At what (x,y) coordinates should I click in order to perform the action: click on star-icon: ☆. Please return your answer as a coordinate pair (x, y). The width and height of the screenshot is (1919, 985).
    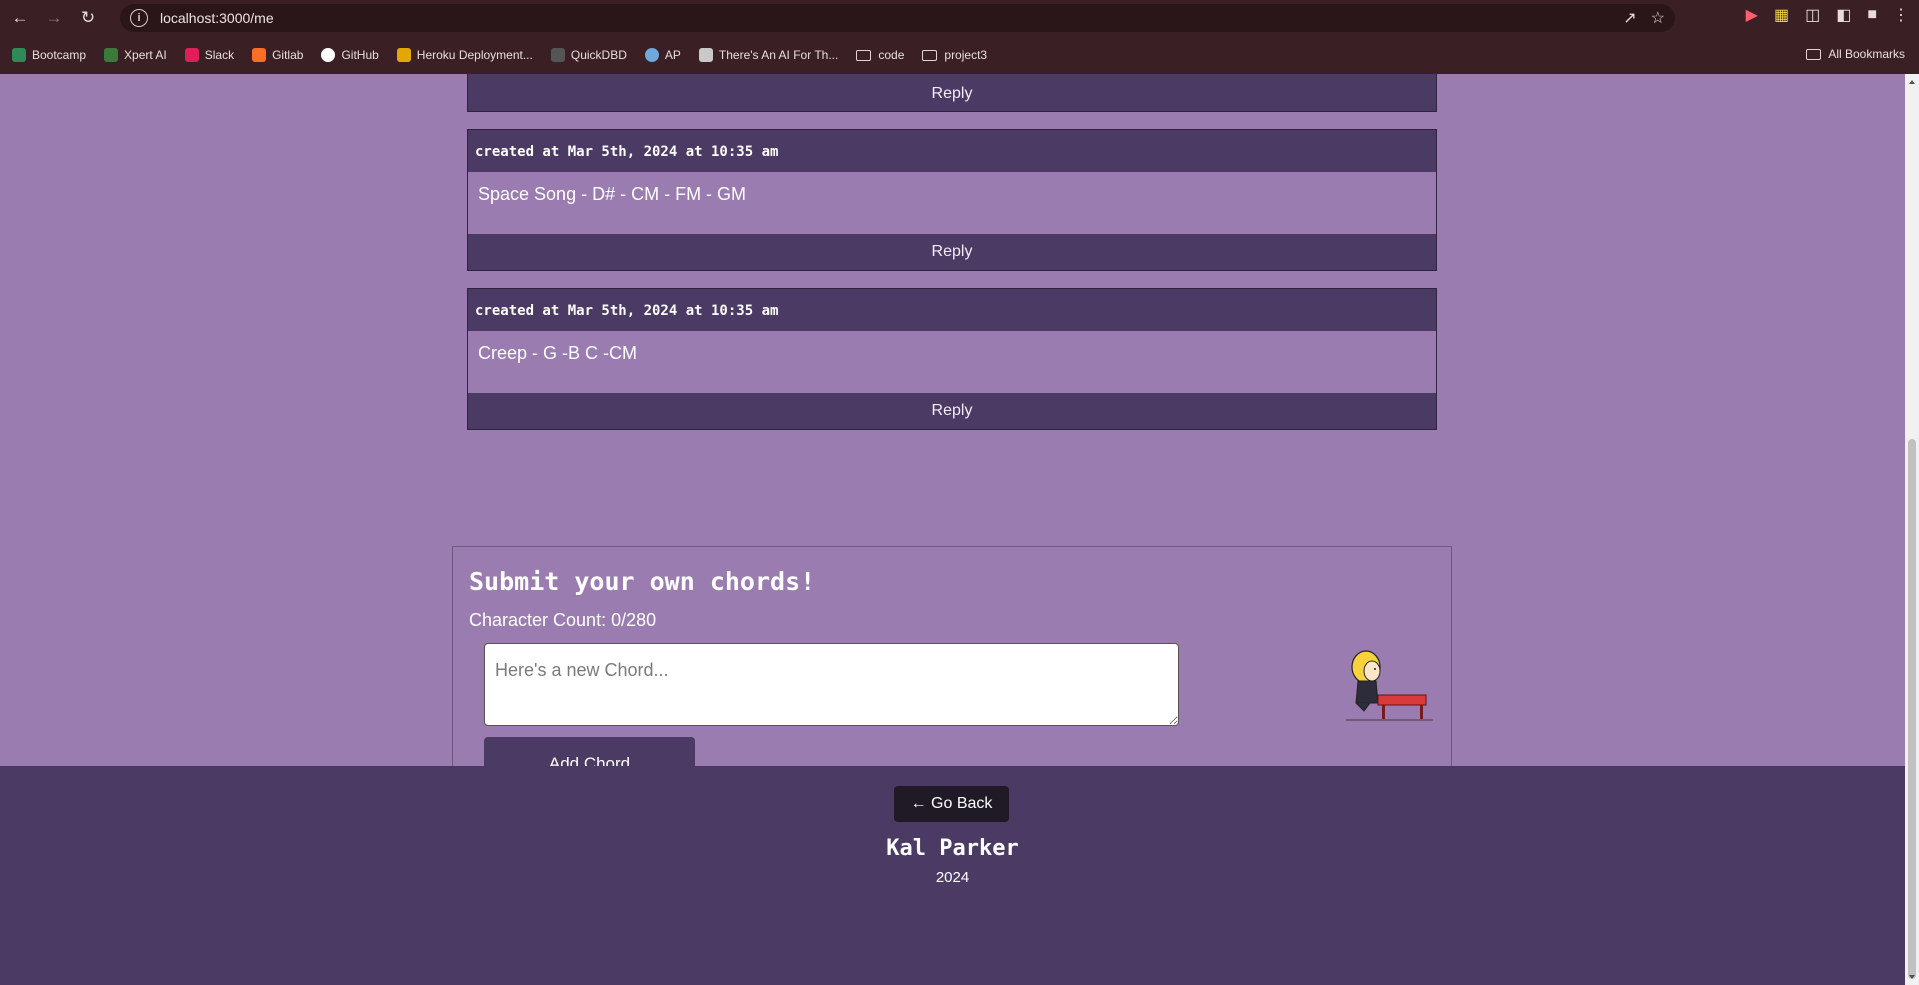
    Looking at the image, I should click on (1658, 18).